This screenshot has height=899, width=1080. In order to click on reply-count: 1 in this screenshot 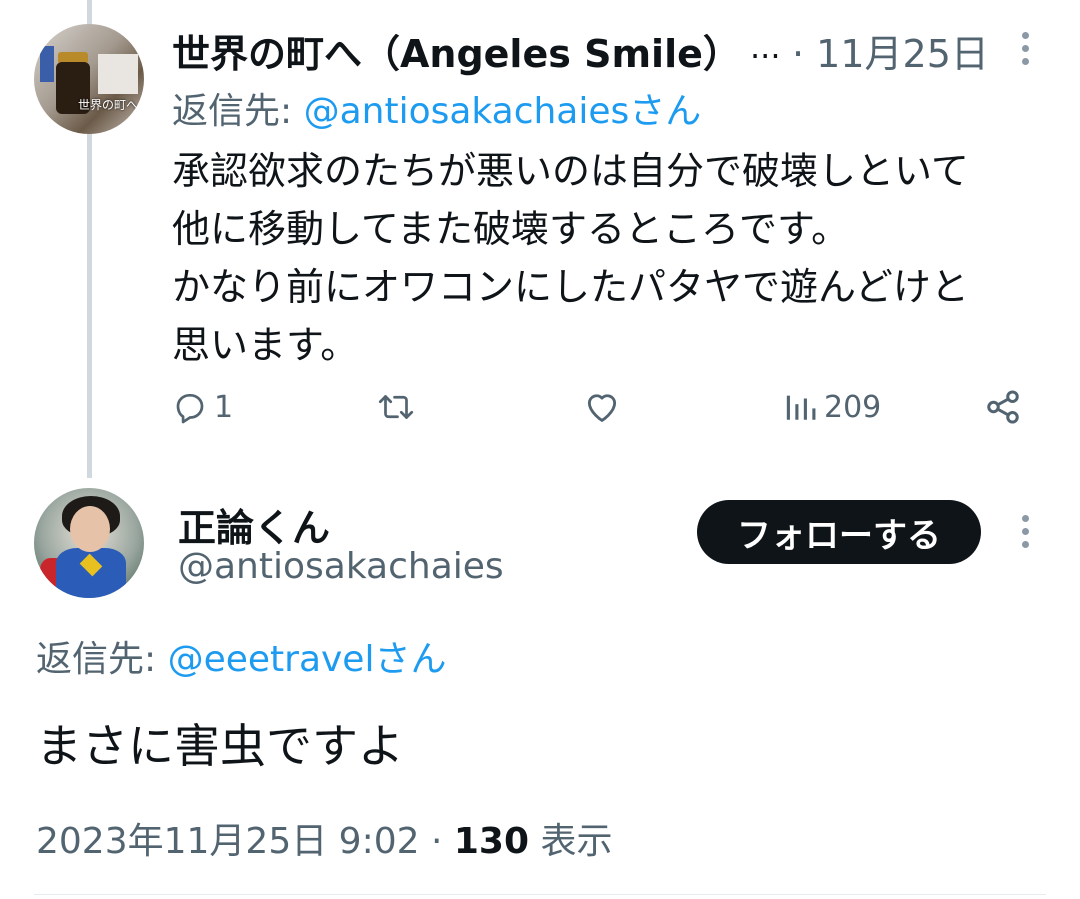, I will do `click(224, 407)`.